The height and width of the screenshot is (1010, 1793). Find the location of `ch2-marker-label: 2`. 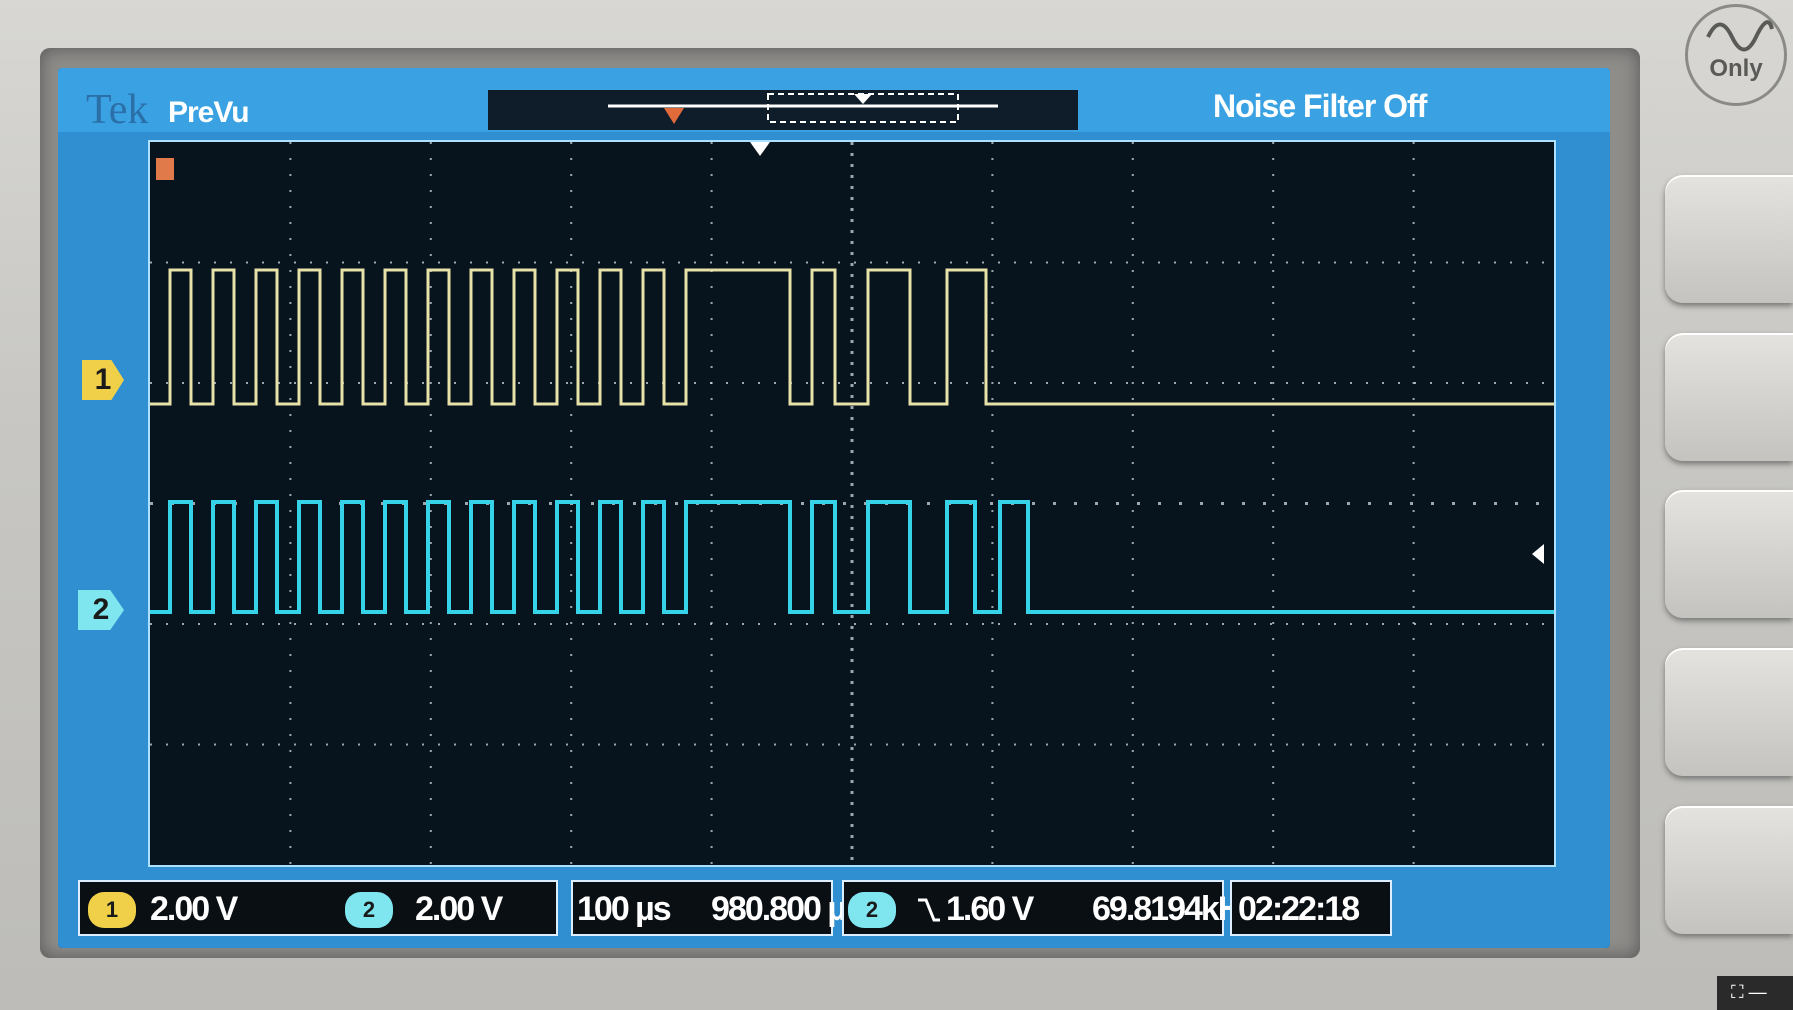

ch2-marker-label: 2 is located at coordinates (101, 609).